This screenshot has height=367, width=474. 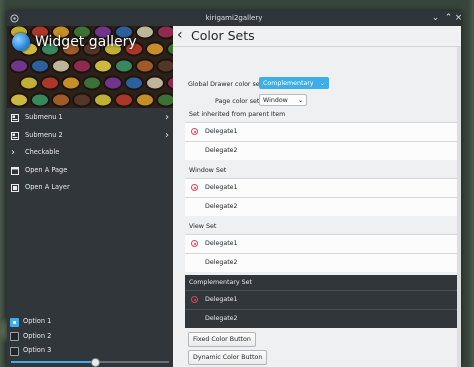 I want to click on section-header: Complementary Set, so click(x=321, y=282).